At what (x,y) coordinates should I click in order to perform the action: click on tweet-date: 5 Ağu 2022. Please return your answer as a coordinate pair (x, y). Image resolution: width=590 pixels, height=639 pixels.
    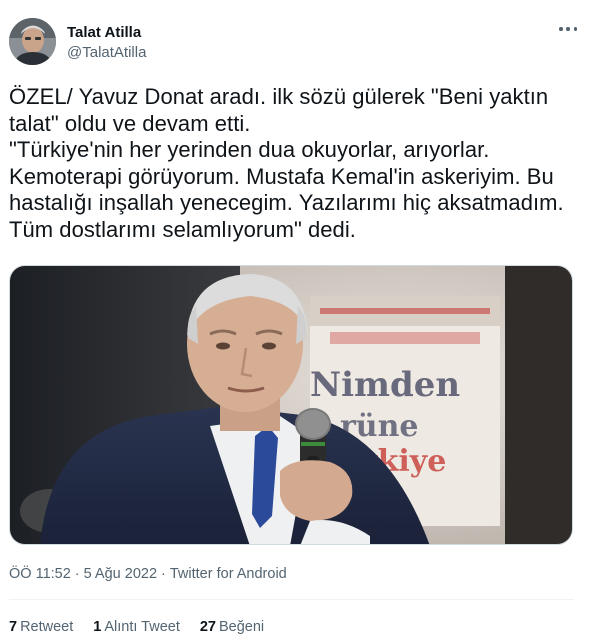
    Looking at the image, I should click on (120, 574).